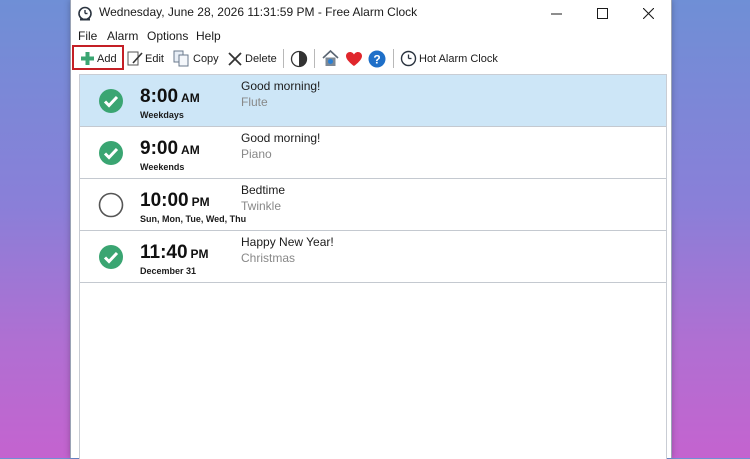 The height and width of the screenshot is (459, 750). I want to click on close-icon, so click(648, 13).